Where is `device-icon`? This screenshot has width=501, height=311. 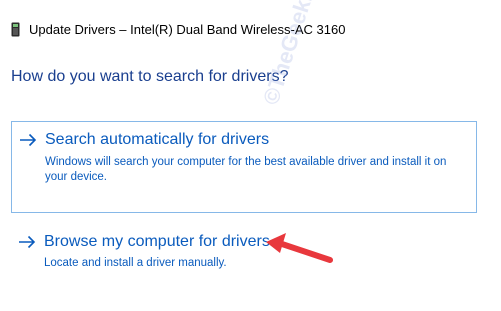 device-icon is located at coordinates (15, 29).